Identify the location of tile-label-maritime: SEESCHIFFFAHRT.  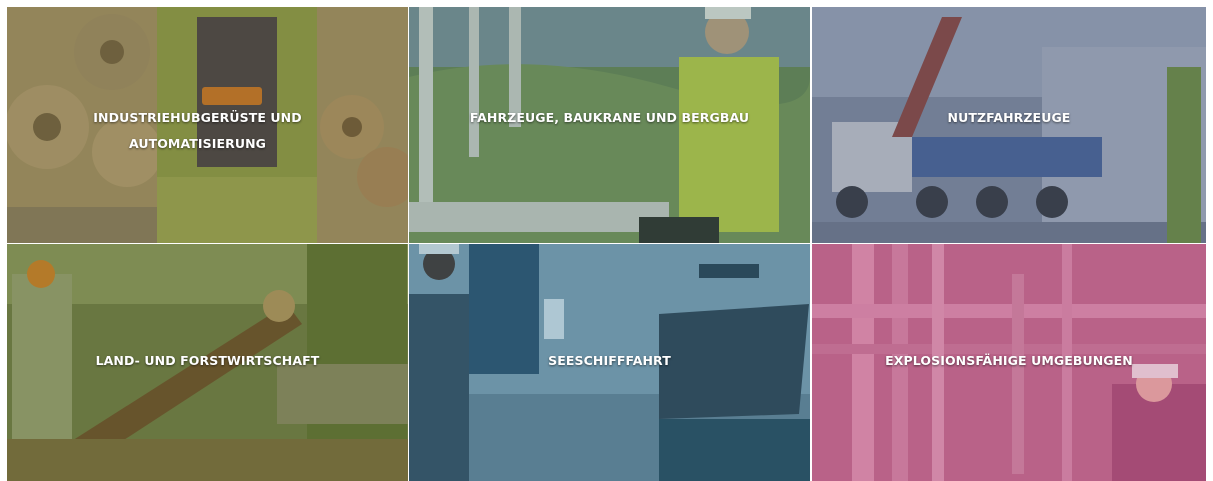
(609, 361).